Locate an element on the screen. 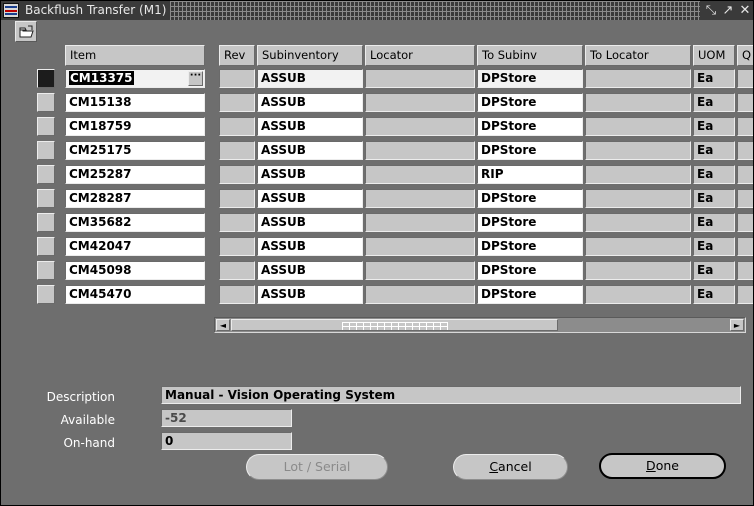 Image resolution: width=754 pixels, height=506 pixels. column-header-subinventory: Subinventory is located at coordinates (310, 55).